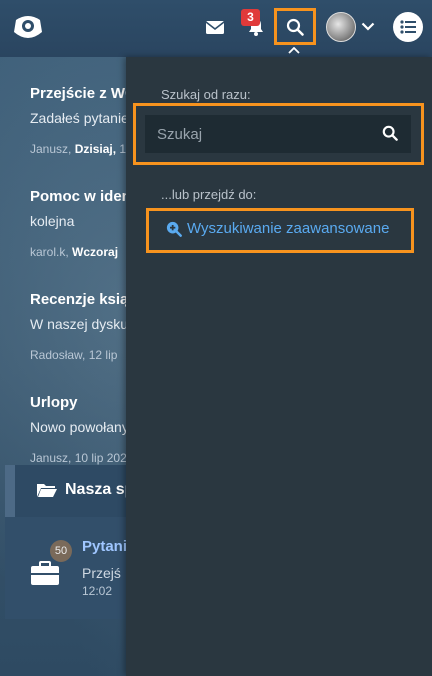 This screenshot has height=676, width=432. Describe the element at coordinates (250, 17) in the screenshot. I see `notification-count-badge: 3` at that location.